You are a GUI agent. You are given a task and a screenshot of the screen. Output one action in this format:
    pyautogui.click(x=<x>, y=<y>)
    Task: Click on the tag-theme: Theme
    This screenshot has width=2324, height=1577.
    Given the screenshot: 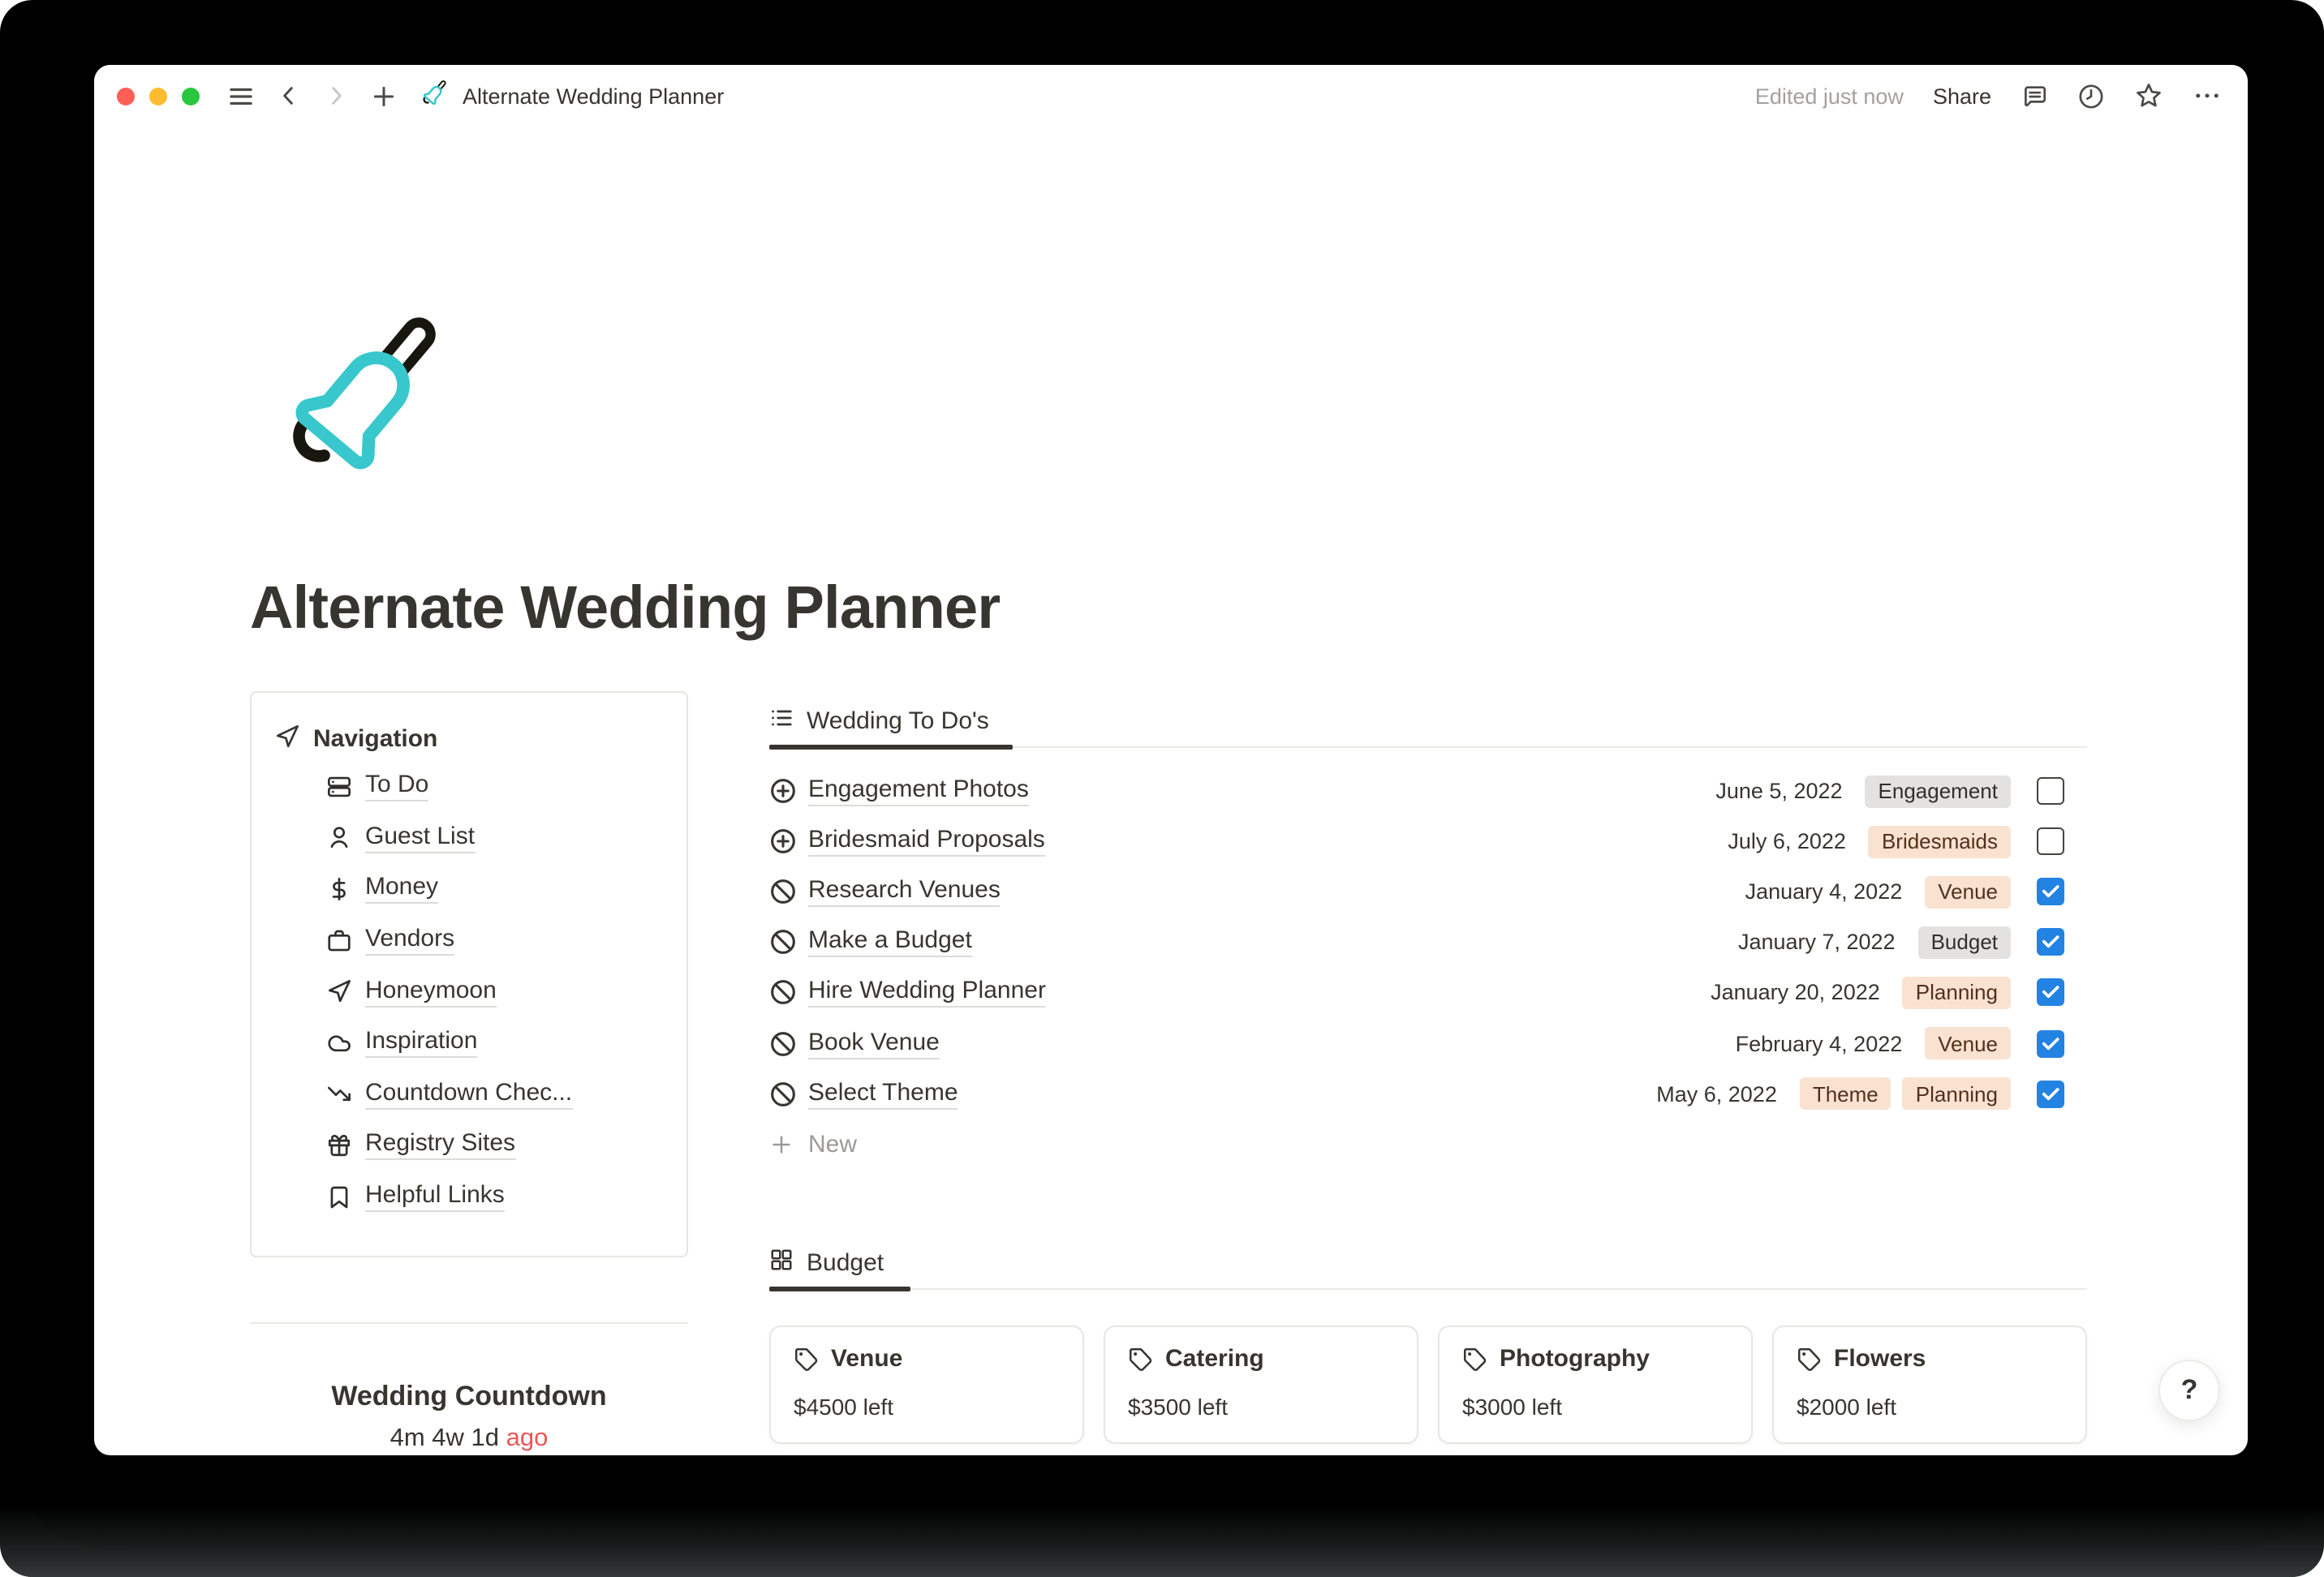 What is the action you would take?
    pyautogui.click(x=1845, y=1094)
    